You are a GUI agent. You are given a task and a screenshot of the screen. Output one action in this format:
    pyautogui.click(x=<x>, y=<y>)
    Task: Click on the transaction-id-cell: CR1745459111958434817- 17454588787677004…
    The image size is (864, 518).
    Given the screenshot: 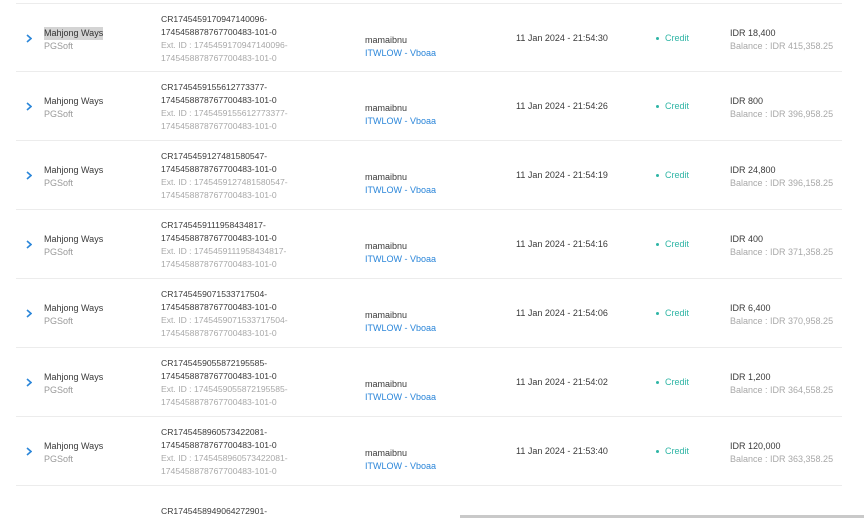 What is the action you would take?
    pyautogui.click(x=223, y=245)
    